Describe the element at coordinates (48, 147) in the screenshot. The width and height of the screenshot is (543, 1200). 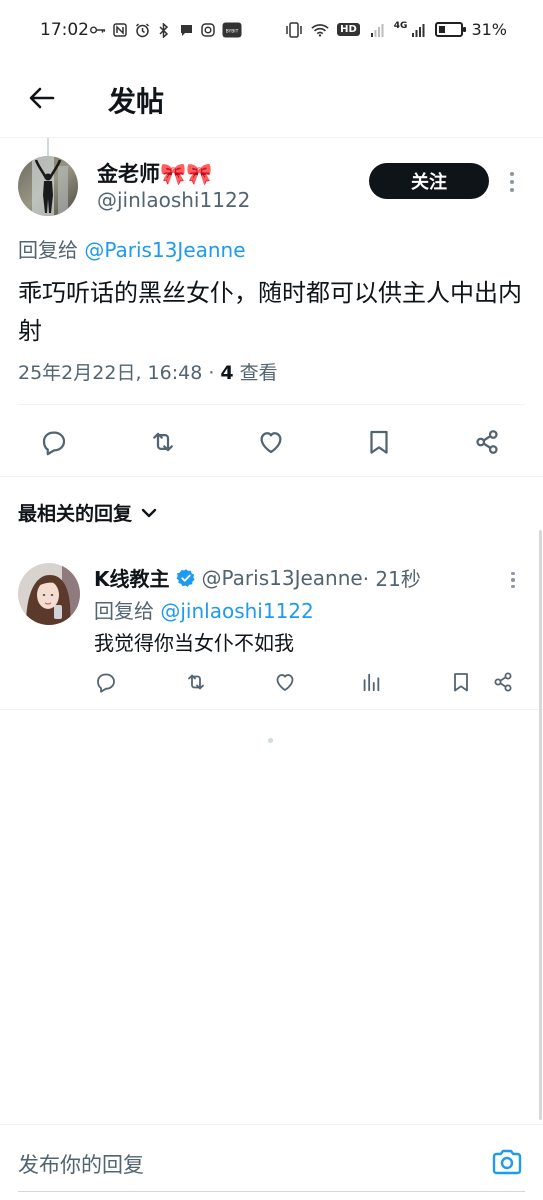
I see `thread-connector-line` at that location.